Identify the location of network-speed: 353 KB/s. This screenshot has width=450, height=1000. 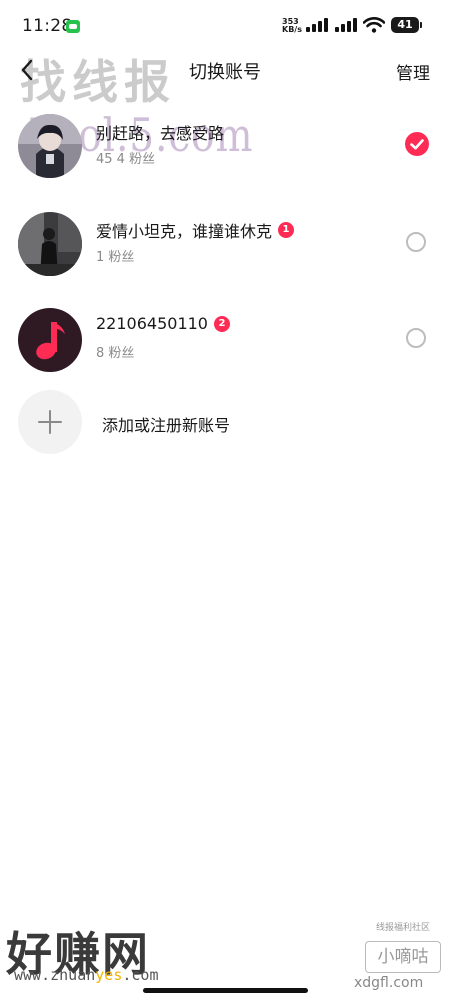
(292, 26).